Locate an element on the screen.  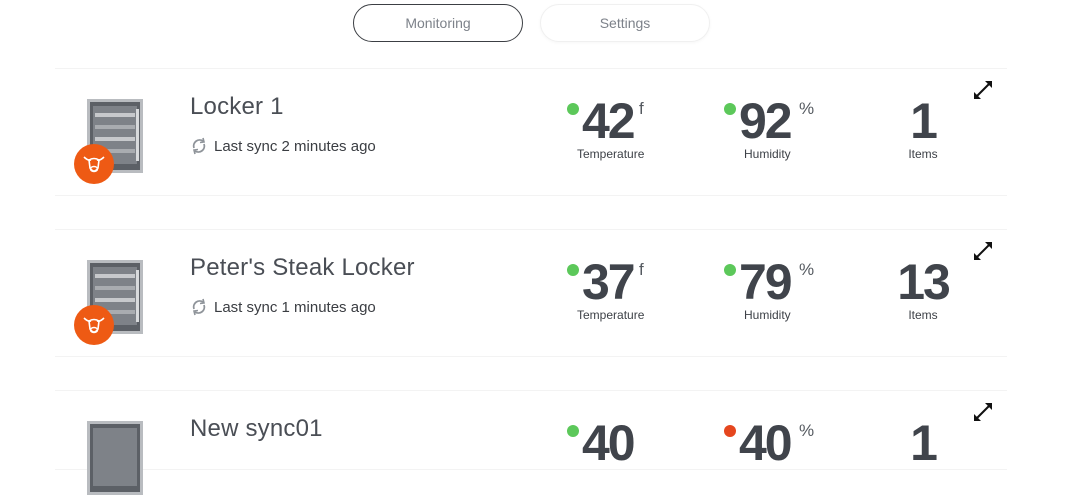
tab-monitoring: Monitoring is located at coordinates (438, 23).